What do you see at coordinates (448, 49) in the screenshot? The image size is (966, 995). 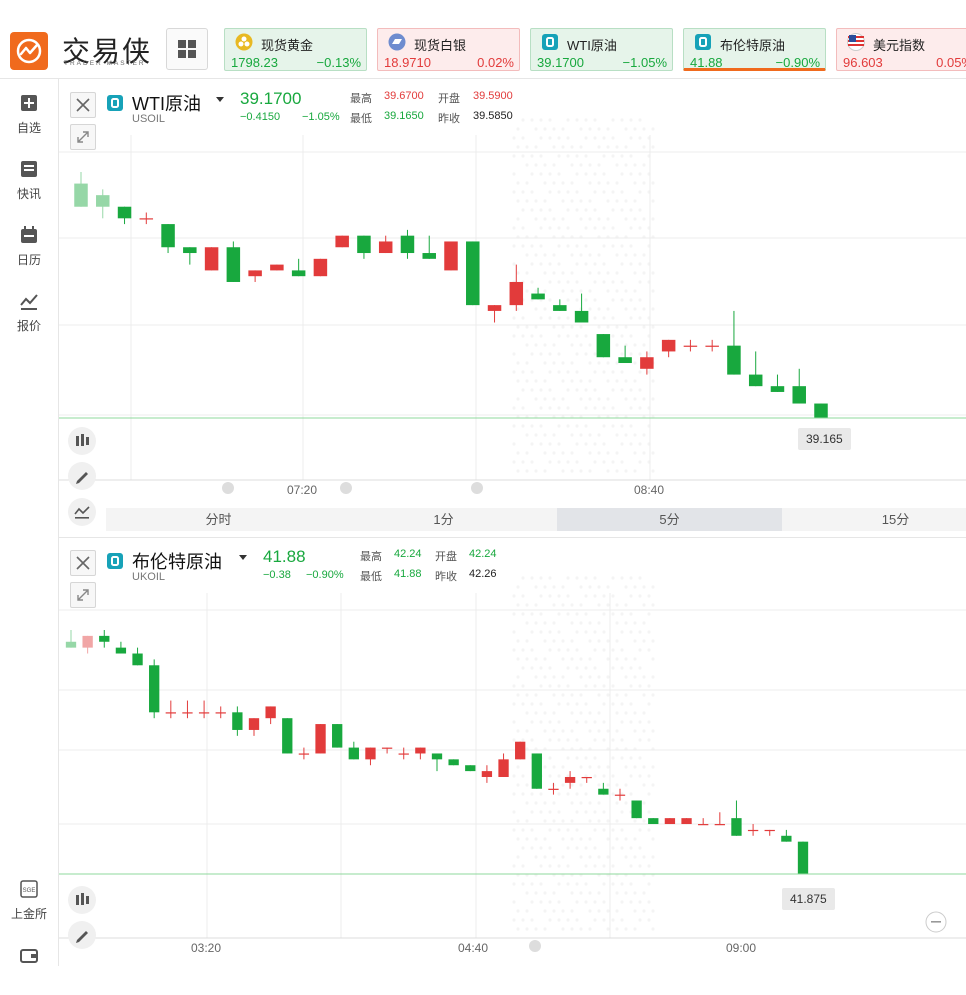 I see `ticker-silver: 现货白银 18.9710 0.02%` at bounding box center [448, 49].